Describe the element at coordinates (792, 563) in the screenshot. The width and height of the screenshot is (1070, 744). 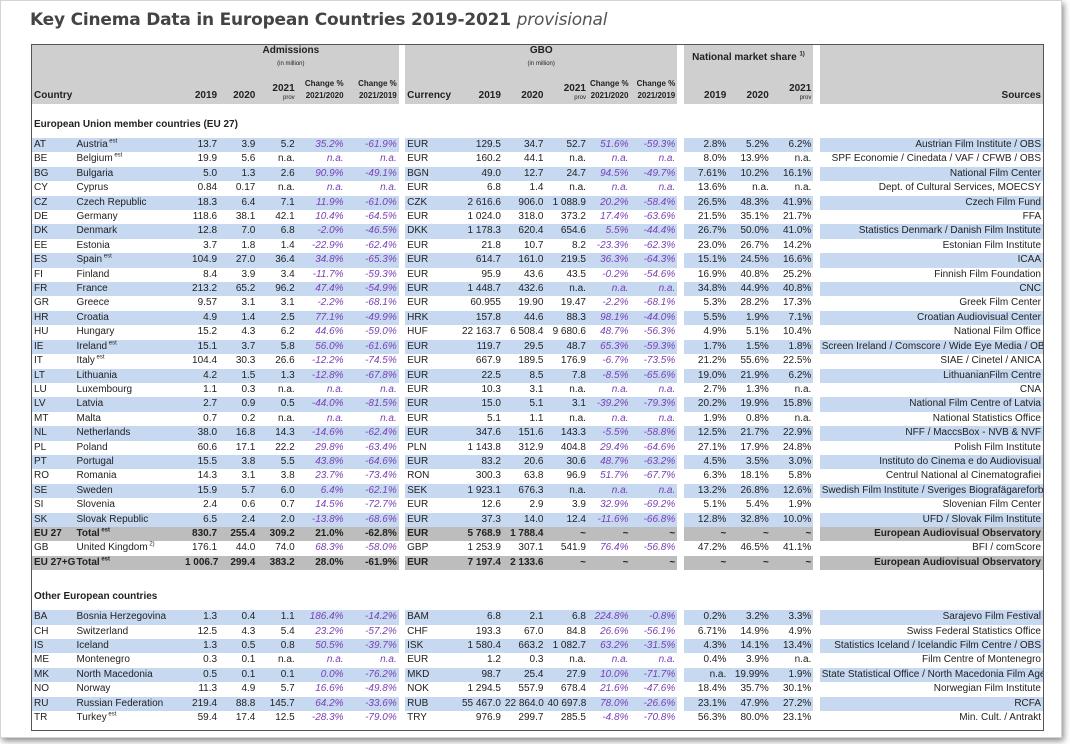
I see `share-2021: ~` at that location.